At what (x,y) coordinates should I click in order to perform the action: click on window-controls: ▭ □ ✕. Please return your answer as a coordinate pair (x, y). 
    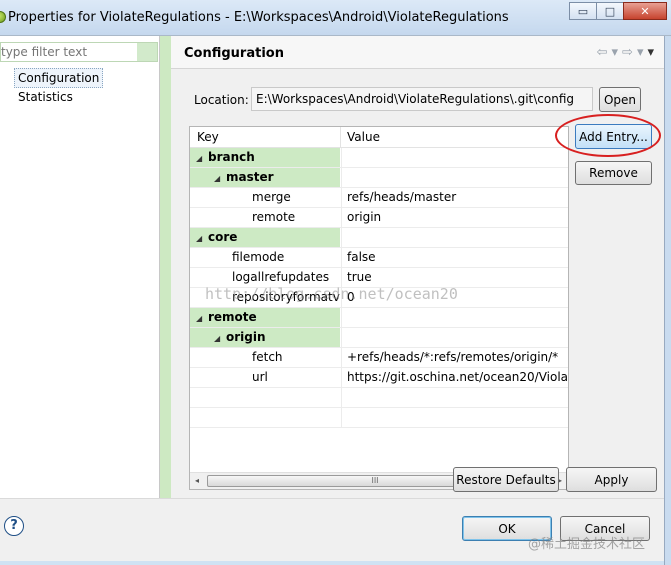
    Looking at the image, I should click on (618, 11).